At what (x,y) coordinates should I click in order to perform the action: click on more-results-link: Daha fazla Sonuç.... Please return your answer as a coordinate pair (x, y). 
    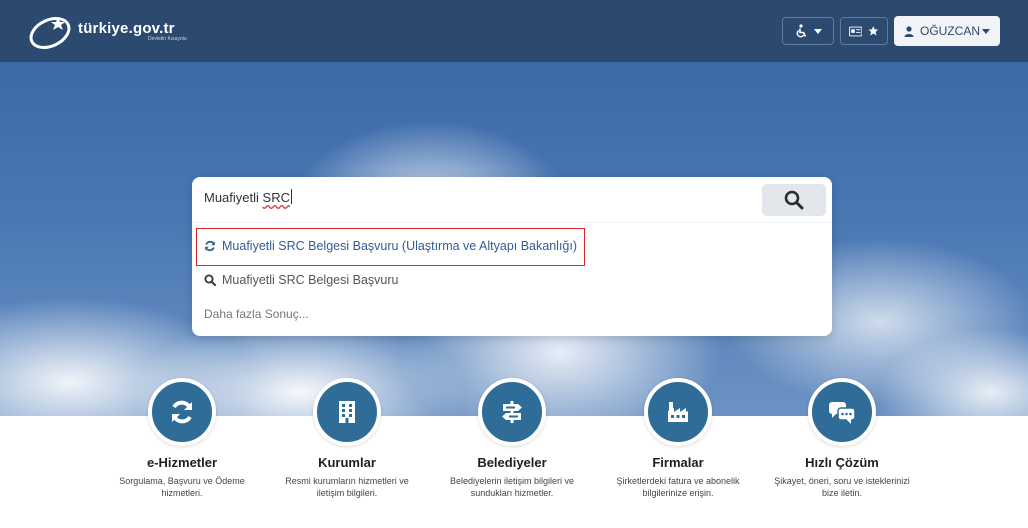
    Looking at the image, I should click on (256, 314).